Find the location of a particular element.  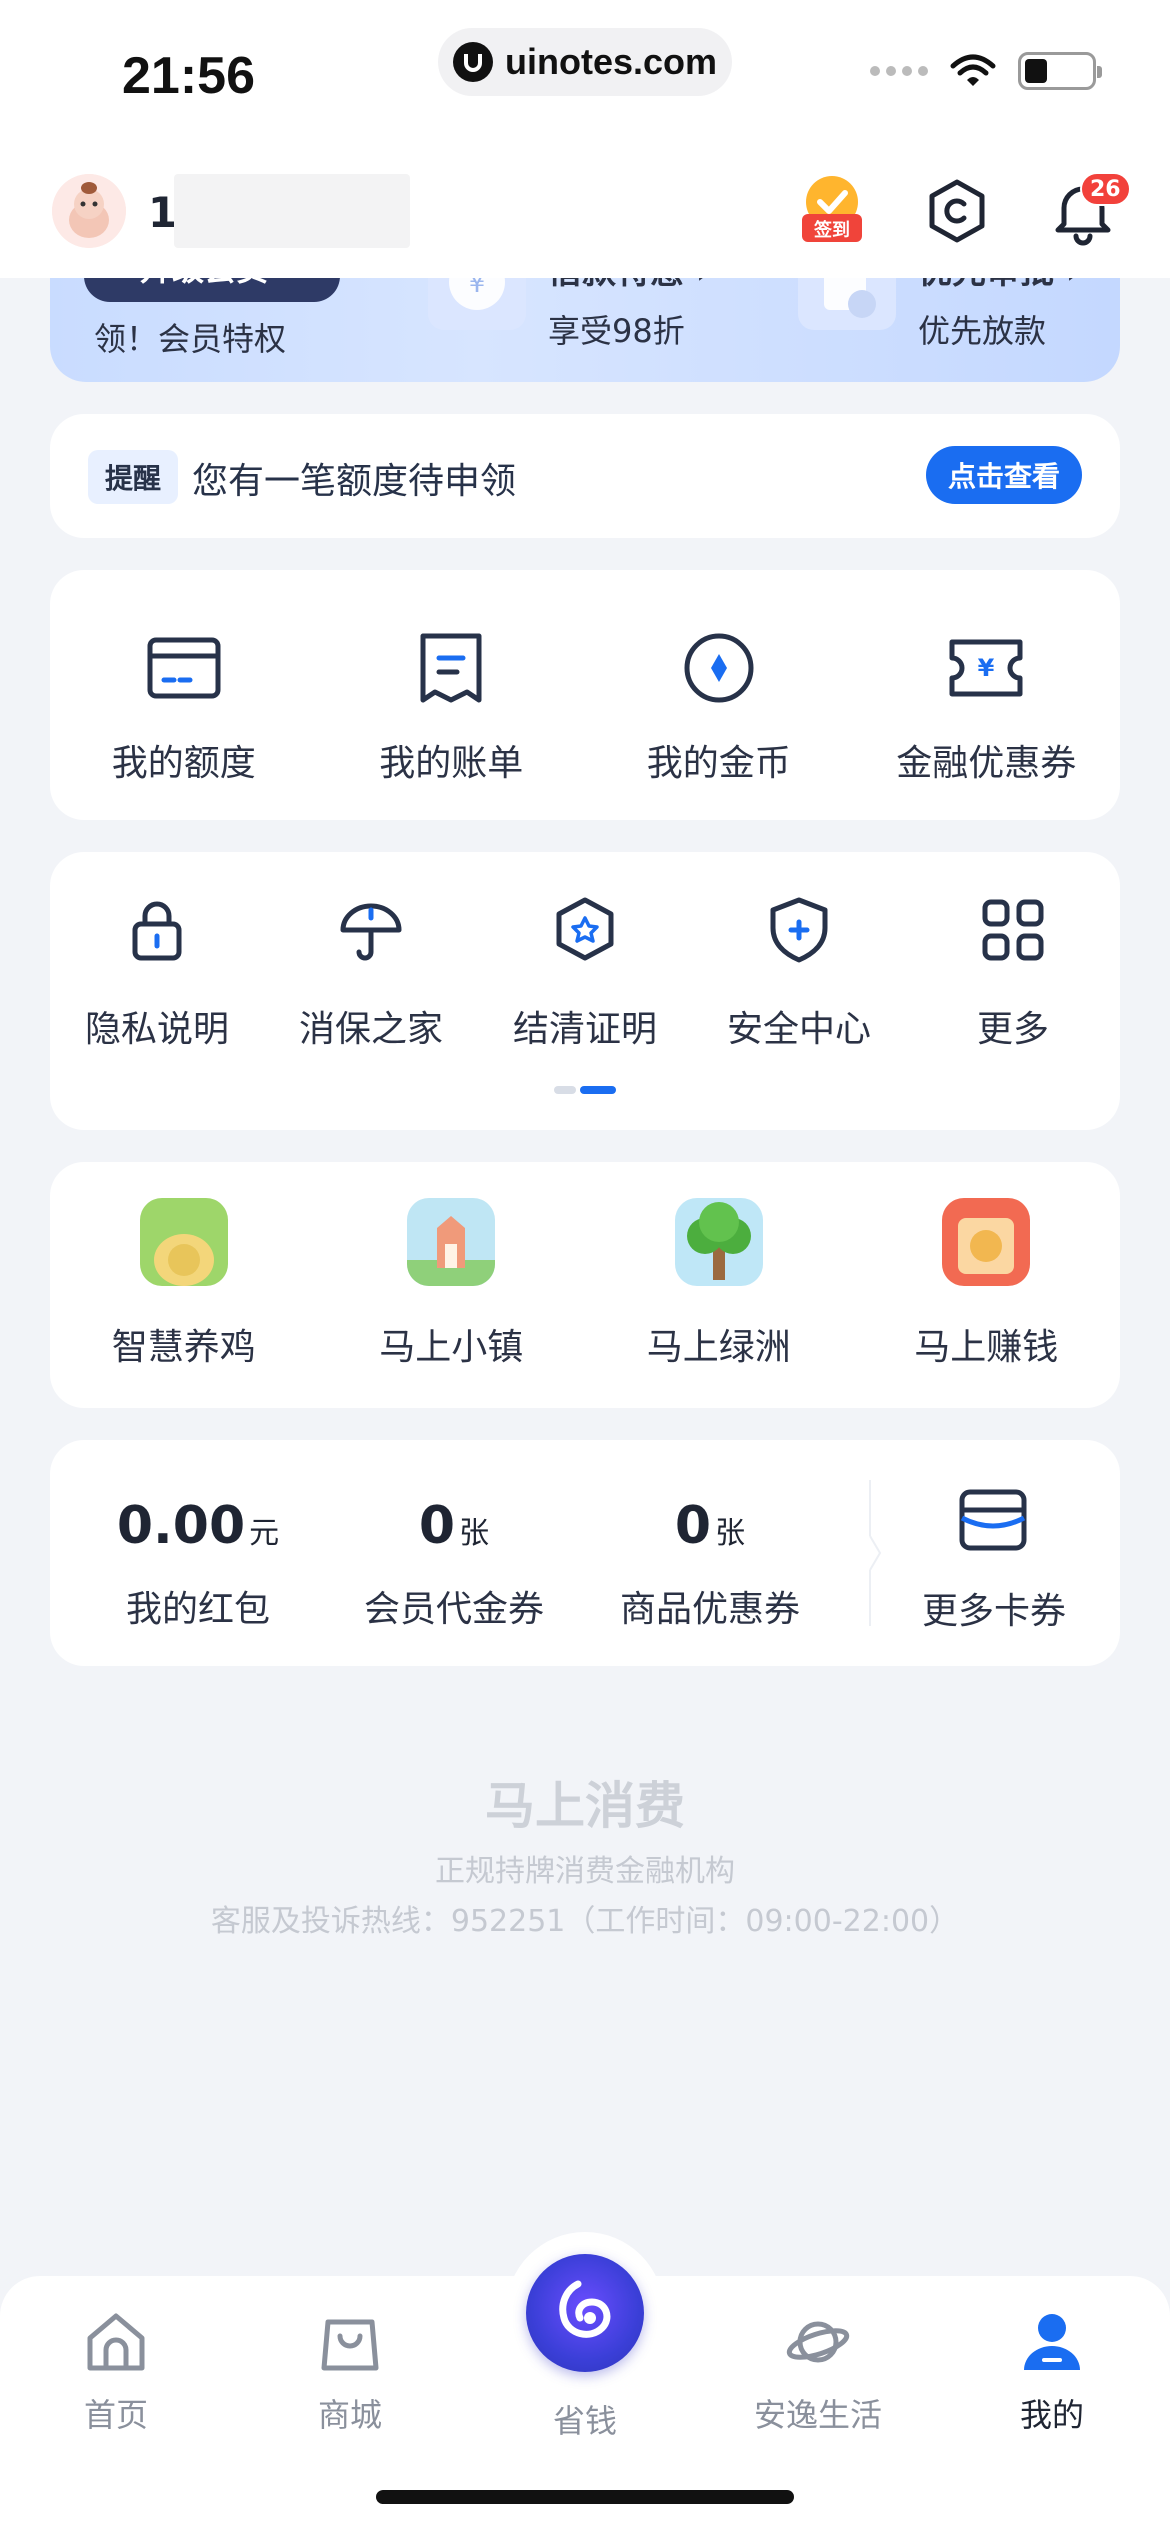

grid-item-label: 结清证明 is located at coordinates (584, 1029).